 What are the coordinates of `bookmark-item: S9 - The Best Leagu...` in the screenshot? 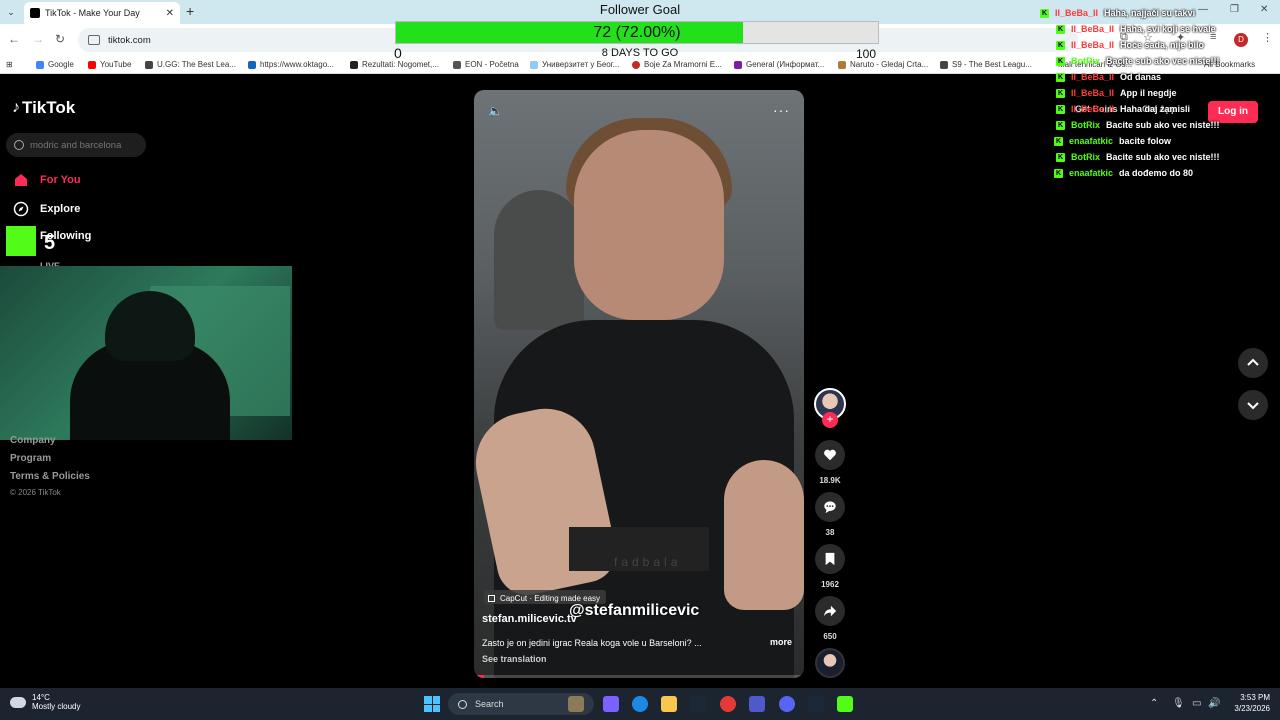 It's located at (986, 64).